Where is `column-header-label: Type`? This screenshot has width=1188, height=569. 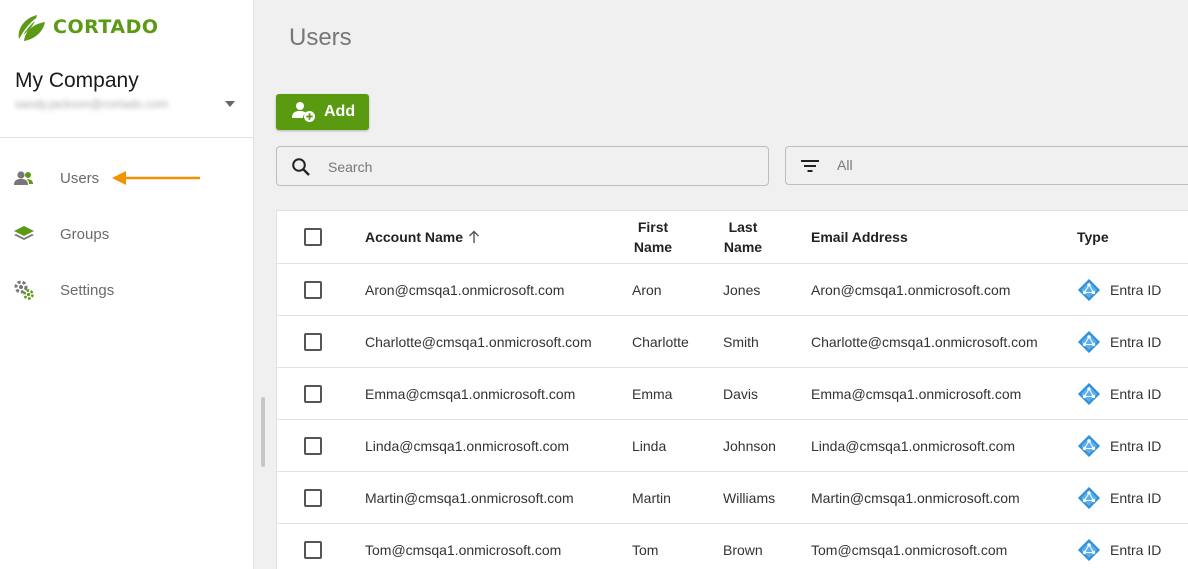
column-header-label: Type is located at coordinates (1093, 237).